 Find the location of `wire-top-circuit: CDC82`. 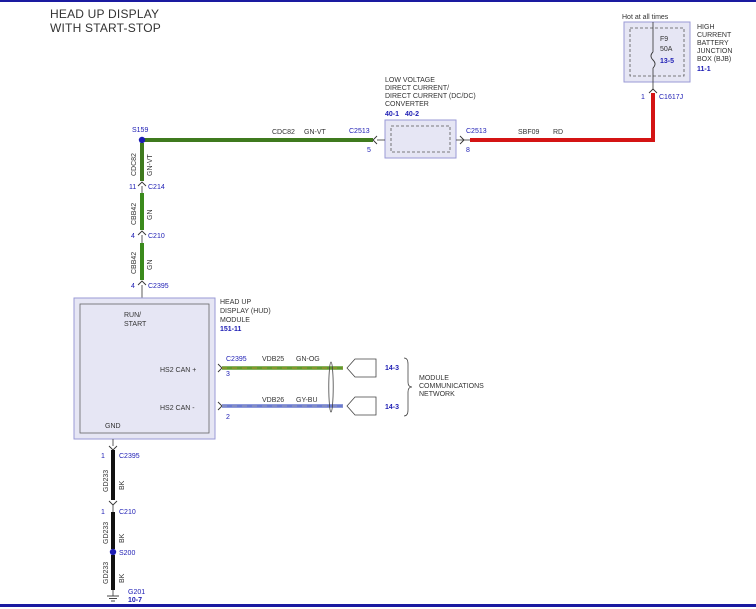

wire-top-circuit: CDC82 is located at coordinates (283, 132).